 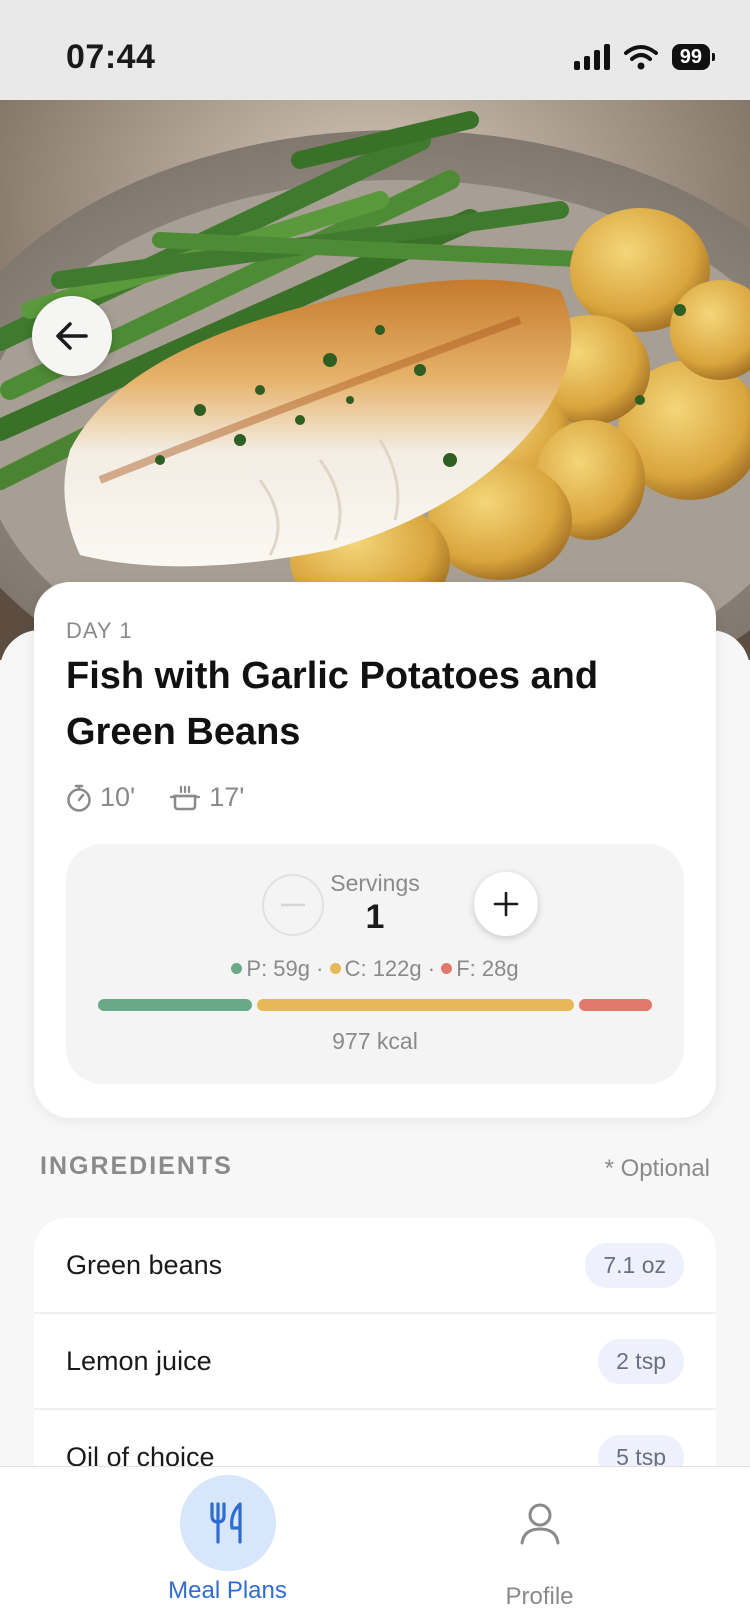 What do you see at coordinates (693, 57) in the screenshot?
I see `battery-indicator: 99` at bounding box center [693, 57].